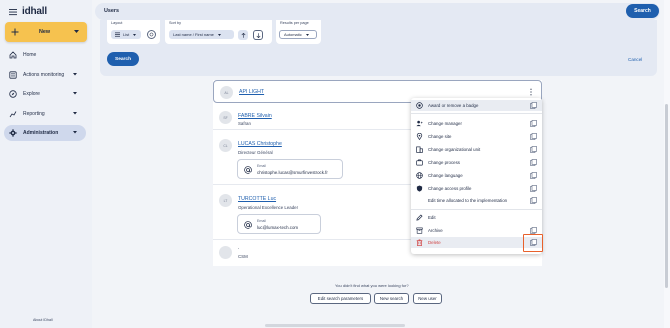 This screenshot has width=670, height=328. Describe the element at coordinates (251, 92) in the screenshot. I see `user-name-link: API LIGHT` at that location.